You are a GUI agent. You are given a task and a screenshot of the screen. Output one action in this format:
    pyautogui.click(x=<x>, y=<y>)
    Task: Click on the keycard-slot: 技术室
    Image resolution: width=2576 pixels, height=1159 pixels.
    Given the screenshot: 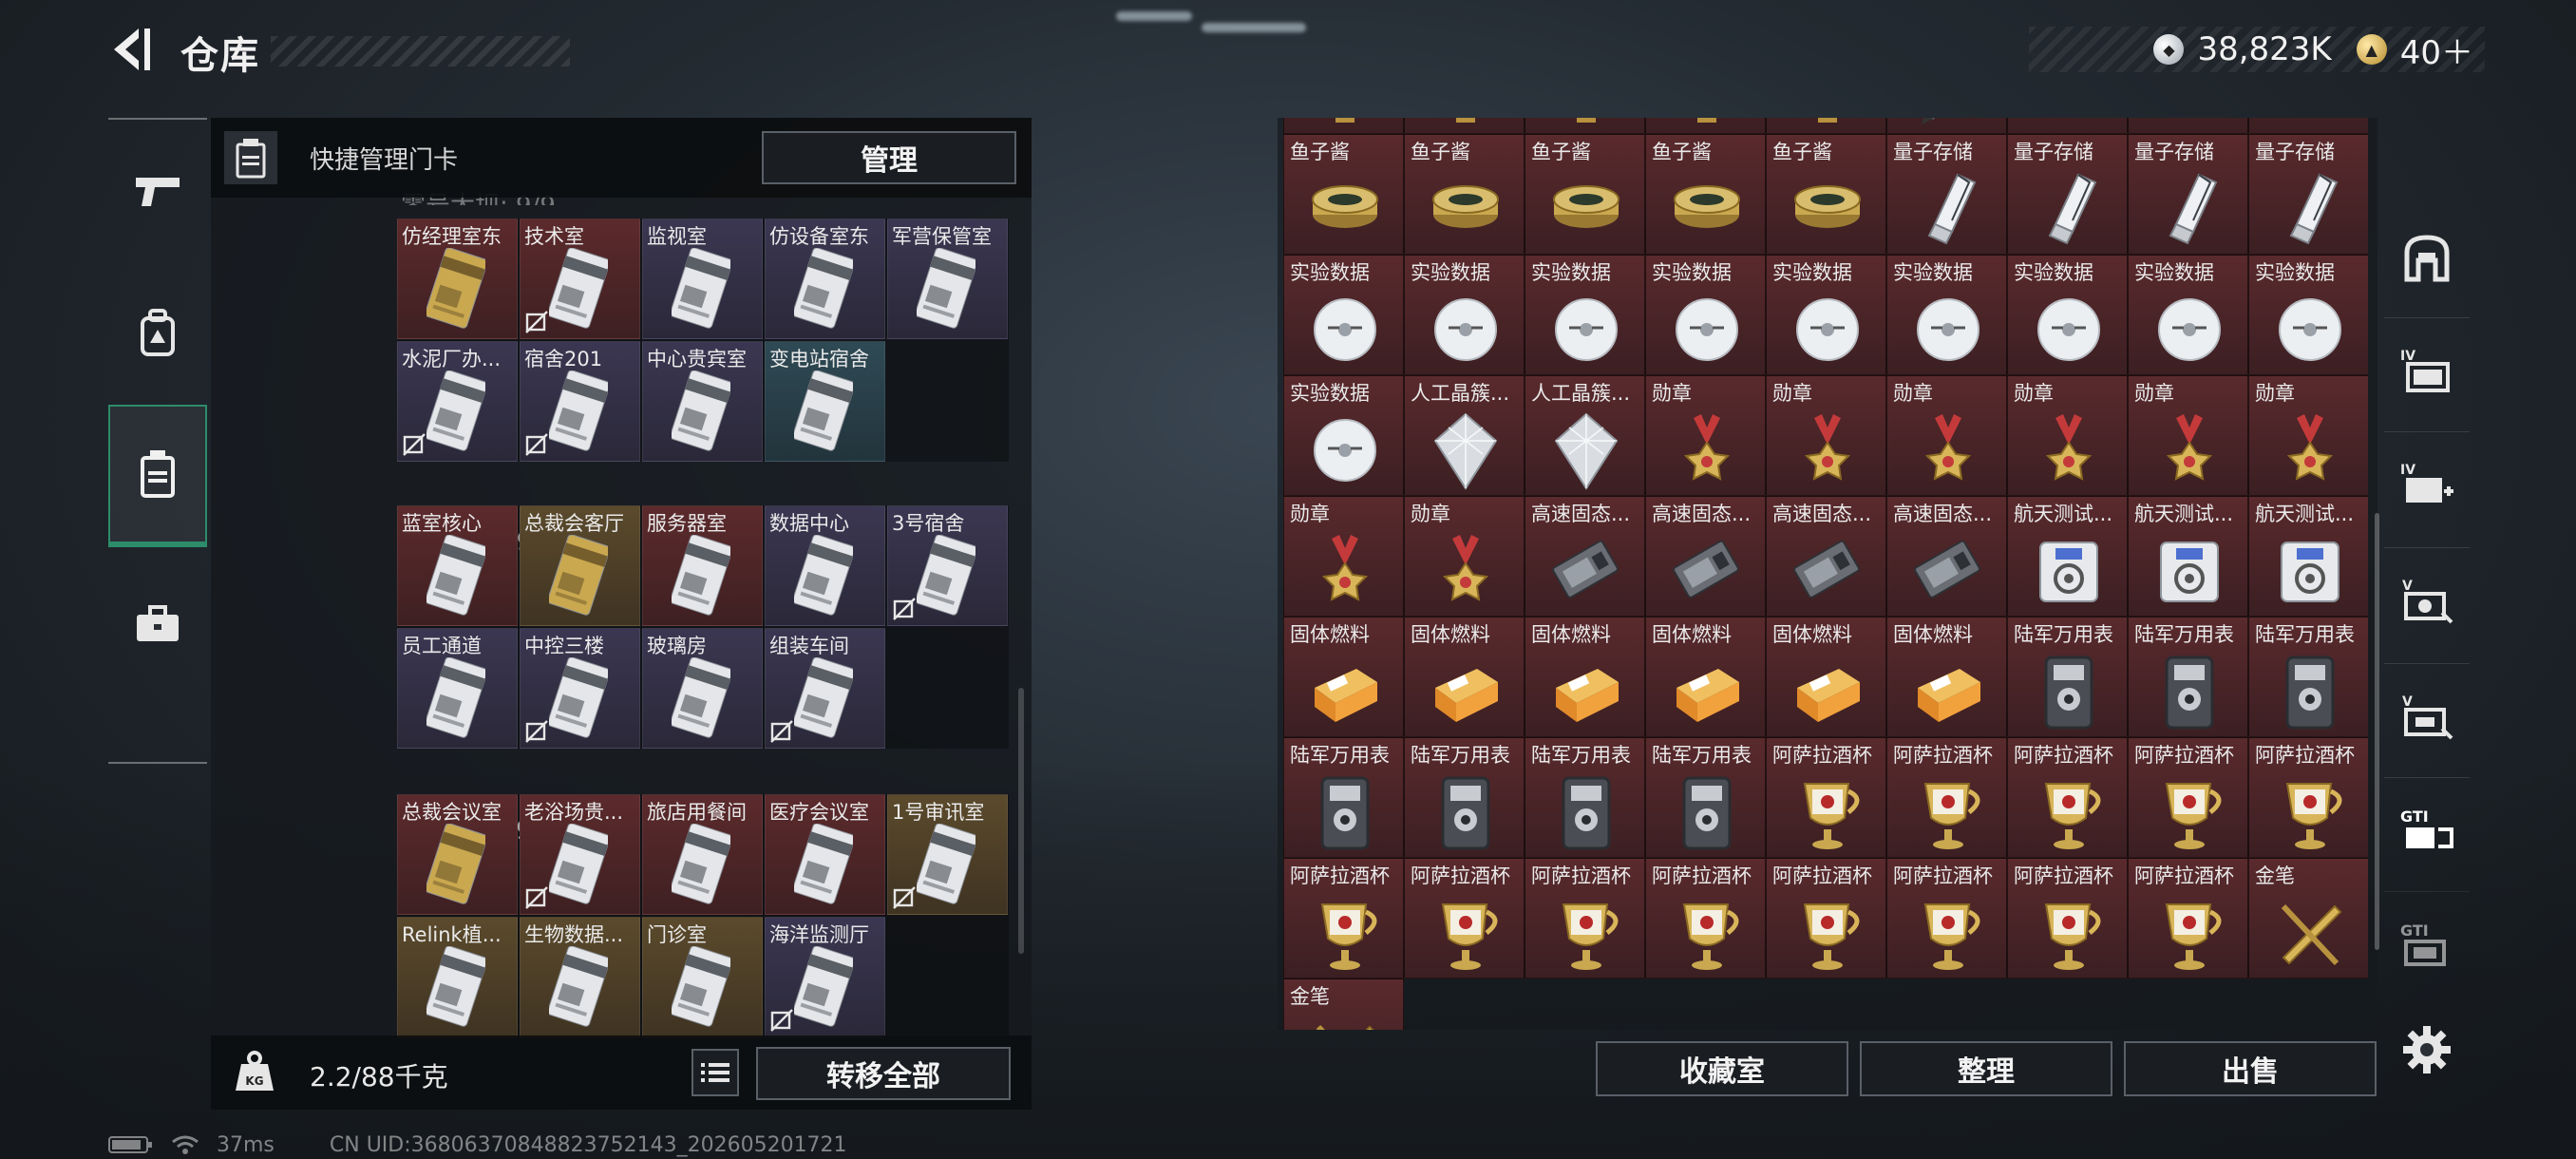 What is the action you would take?
    pyautogui.click(x=580, y=278)
    